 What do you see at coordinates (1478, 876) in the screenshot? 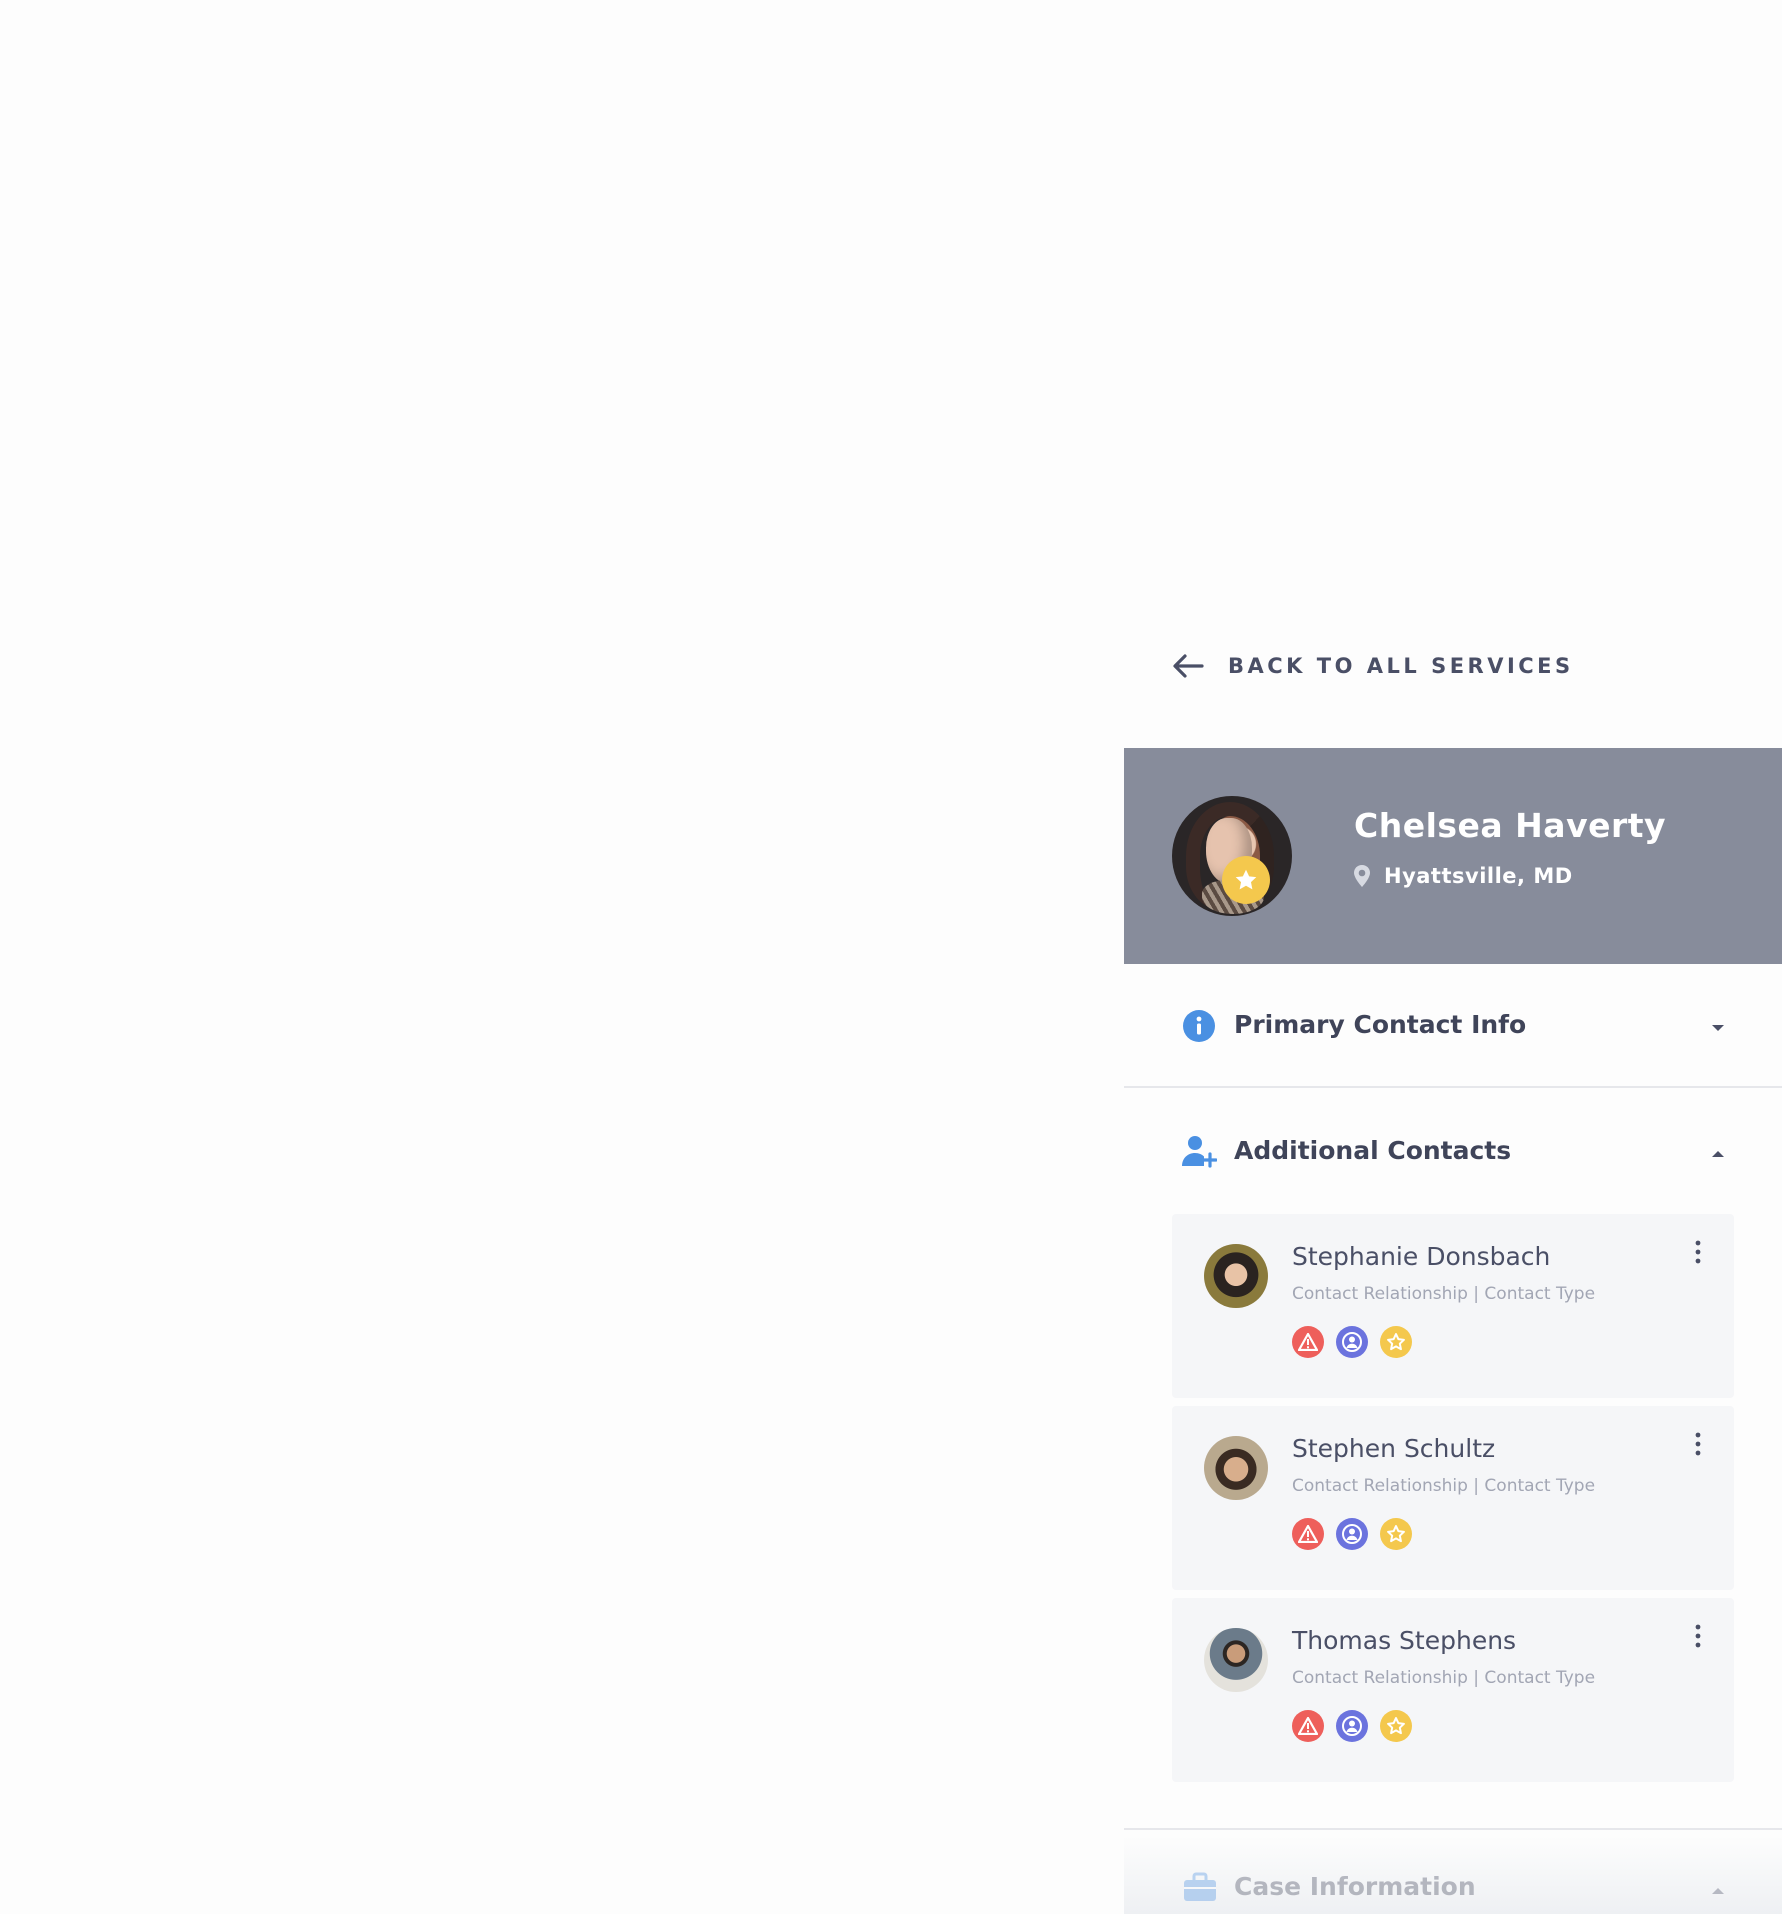
I see `location-text: Hyattsville, MD` at bounding box center [1478, 876].